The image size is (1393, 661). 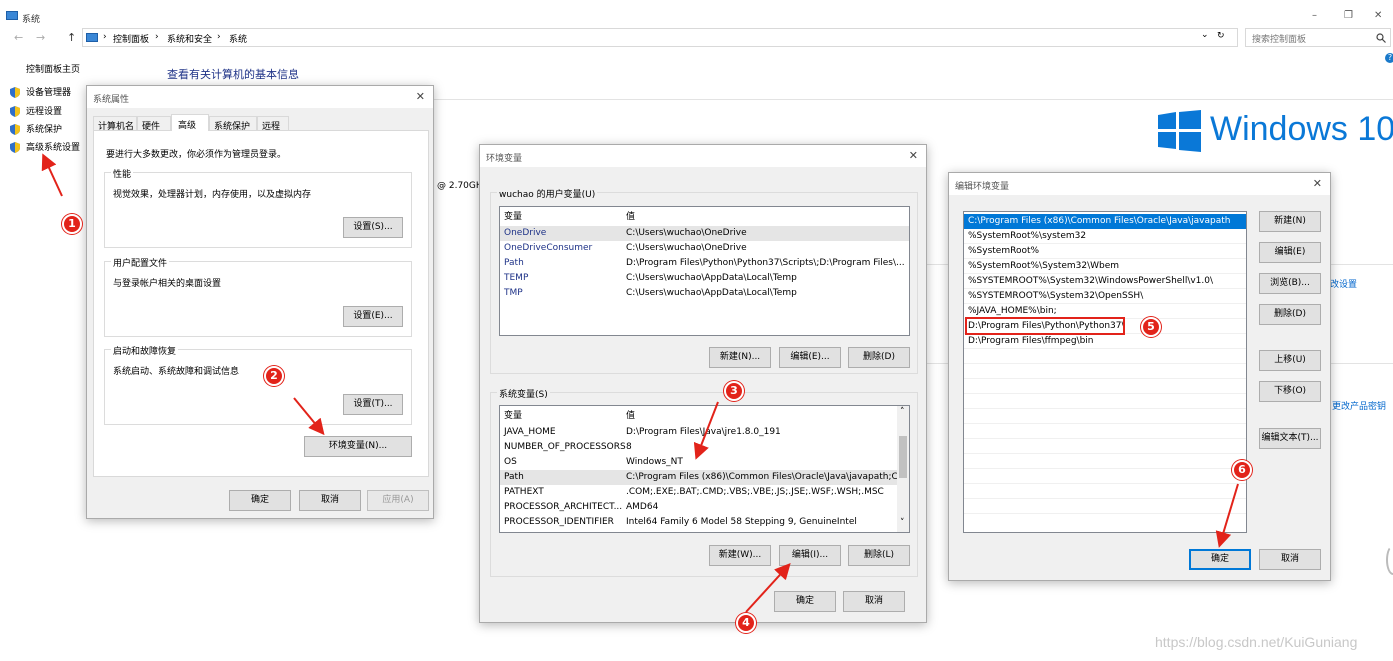 I want to click on step-marker-3: 3, so click(x=734, y=391).